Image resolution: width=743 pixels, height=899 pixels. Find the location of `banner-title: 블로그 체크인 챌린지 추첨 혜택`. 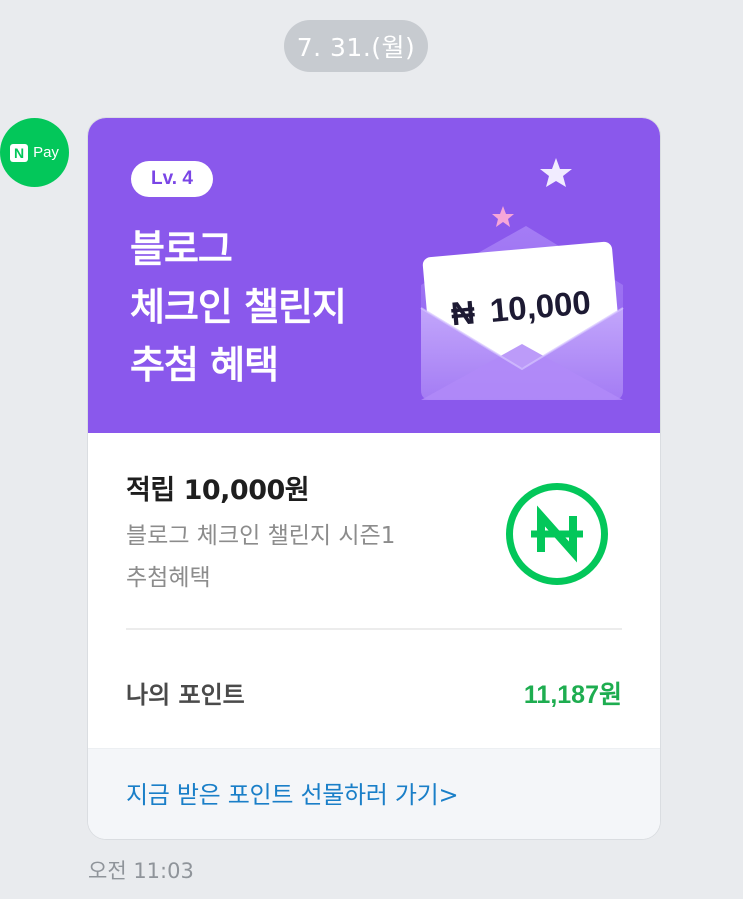

banner-title: 블로그 체크인 챌린지 추첨 혜택 is located at coordinates (238, 307).